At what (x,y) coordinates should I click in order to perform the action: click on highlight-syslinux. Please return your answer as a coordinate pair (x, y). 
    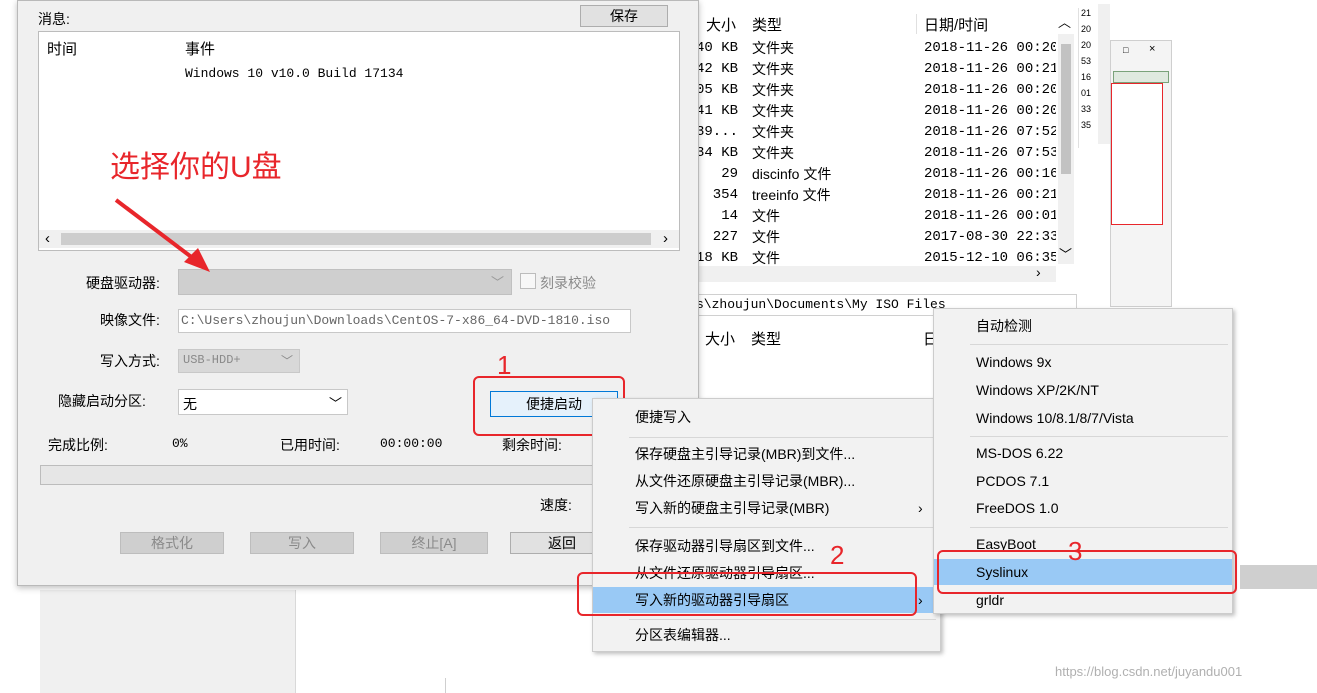
    Looking at the image, I should click on (1087, 572).